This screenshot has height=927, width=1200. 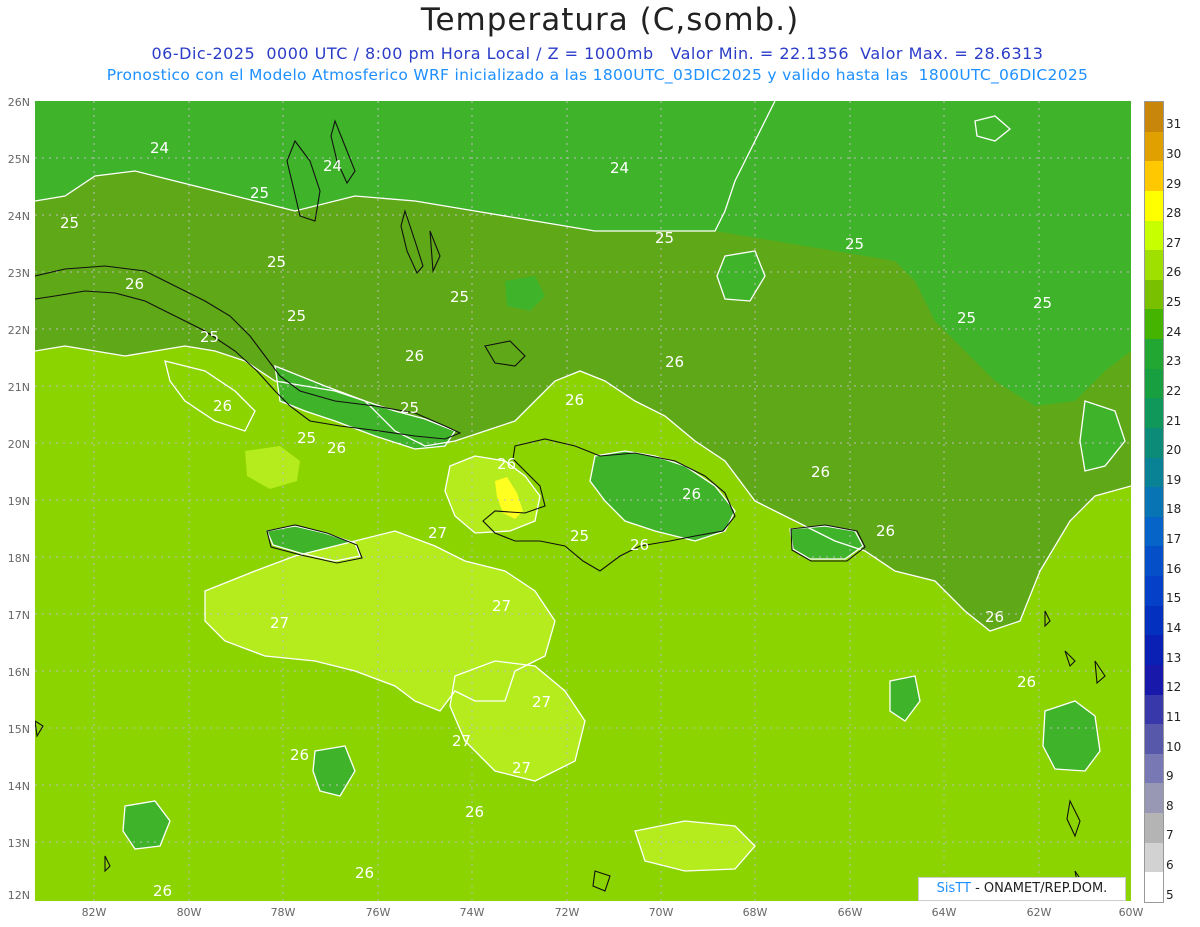 I want to click on colorbar-tick-label: 17, so click(x=1174, y=539).